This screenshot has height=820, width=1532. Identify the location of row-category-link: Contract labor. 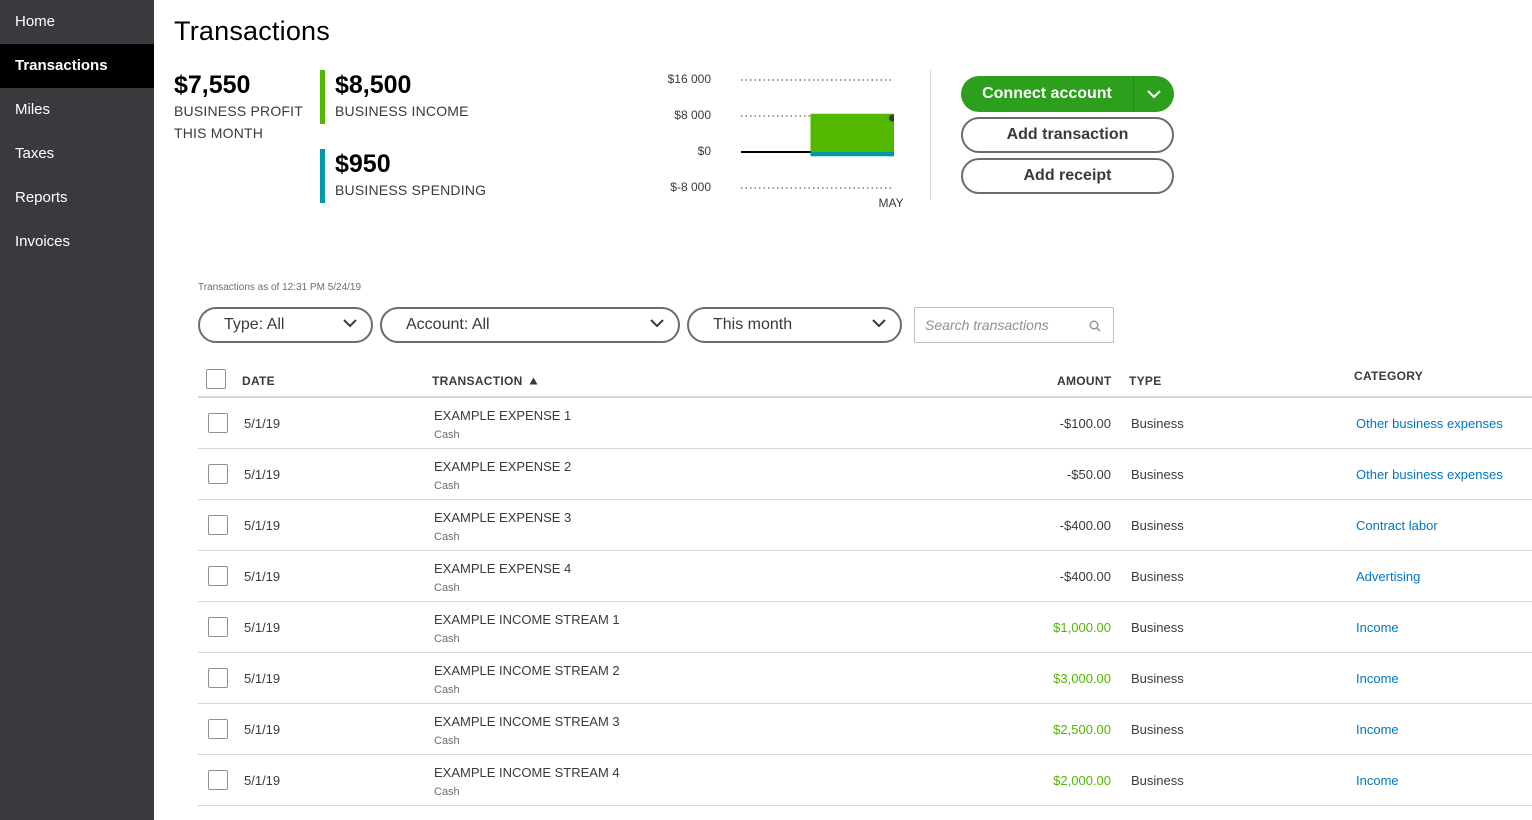
(1397, 525).